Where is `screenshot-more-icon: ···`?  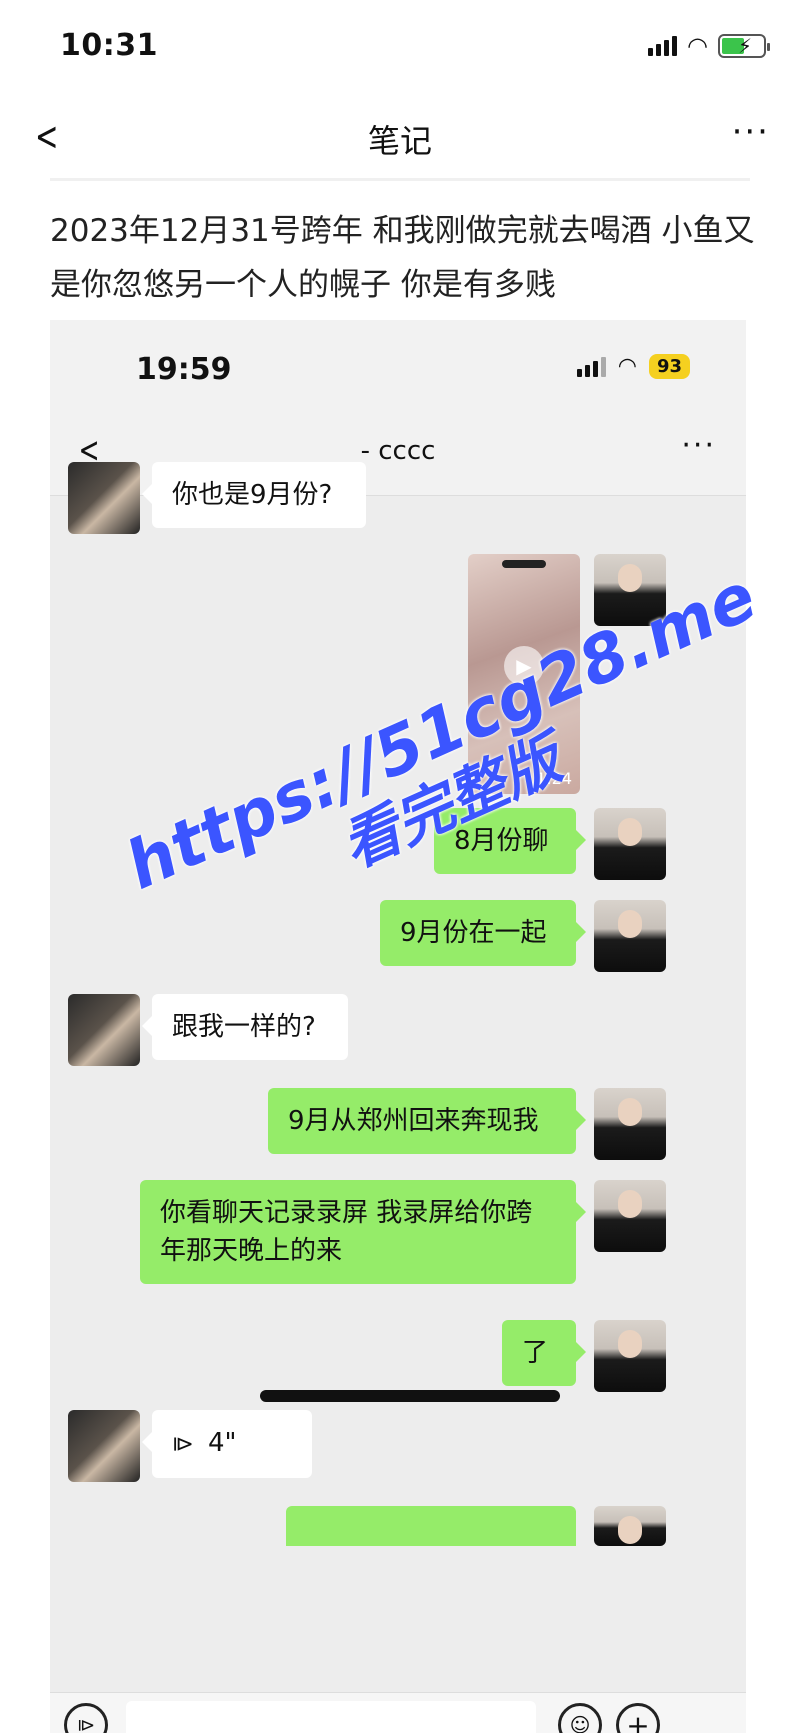 screenshot-more-icon: ··· is located at coordinates (698, 445).